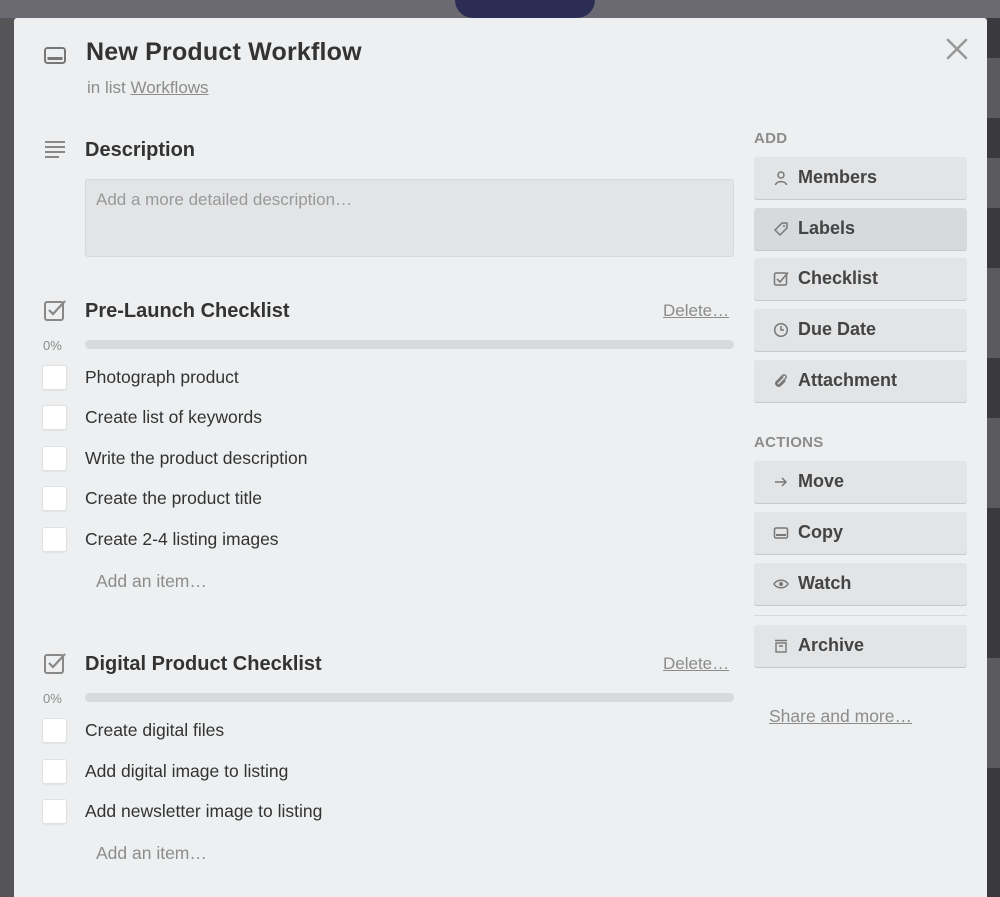 This screenshot has width=1000, height=897. I want to click on attachment-button: Attachment, so click(860, 381).